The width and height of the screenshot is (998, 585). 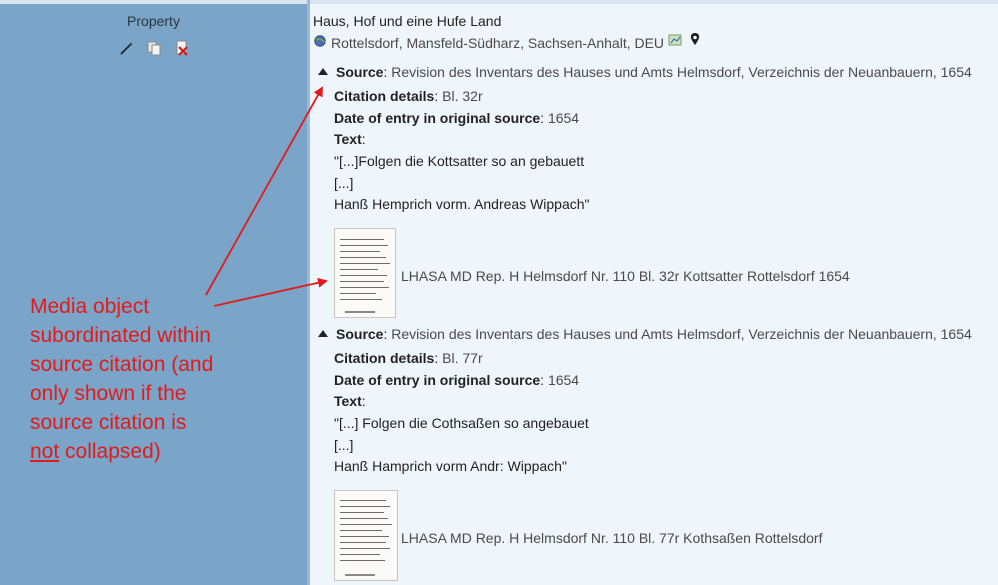 I want to click on annotation-arrows, so click(x=266, y=196).